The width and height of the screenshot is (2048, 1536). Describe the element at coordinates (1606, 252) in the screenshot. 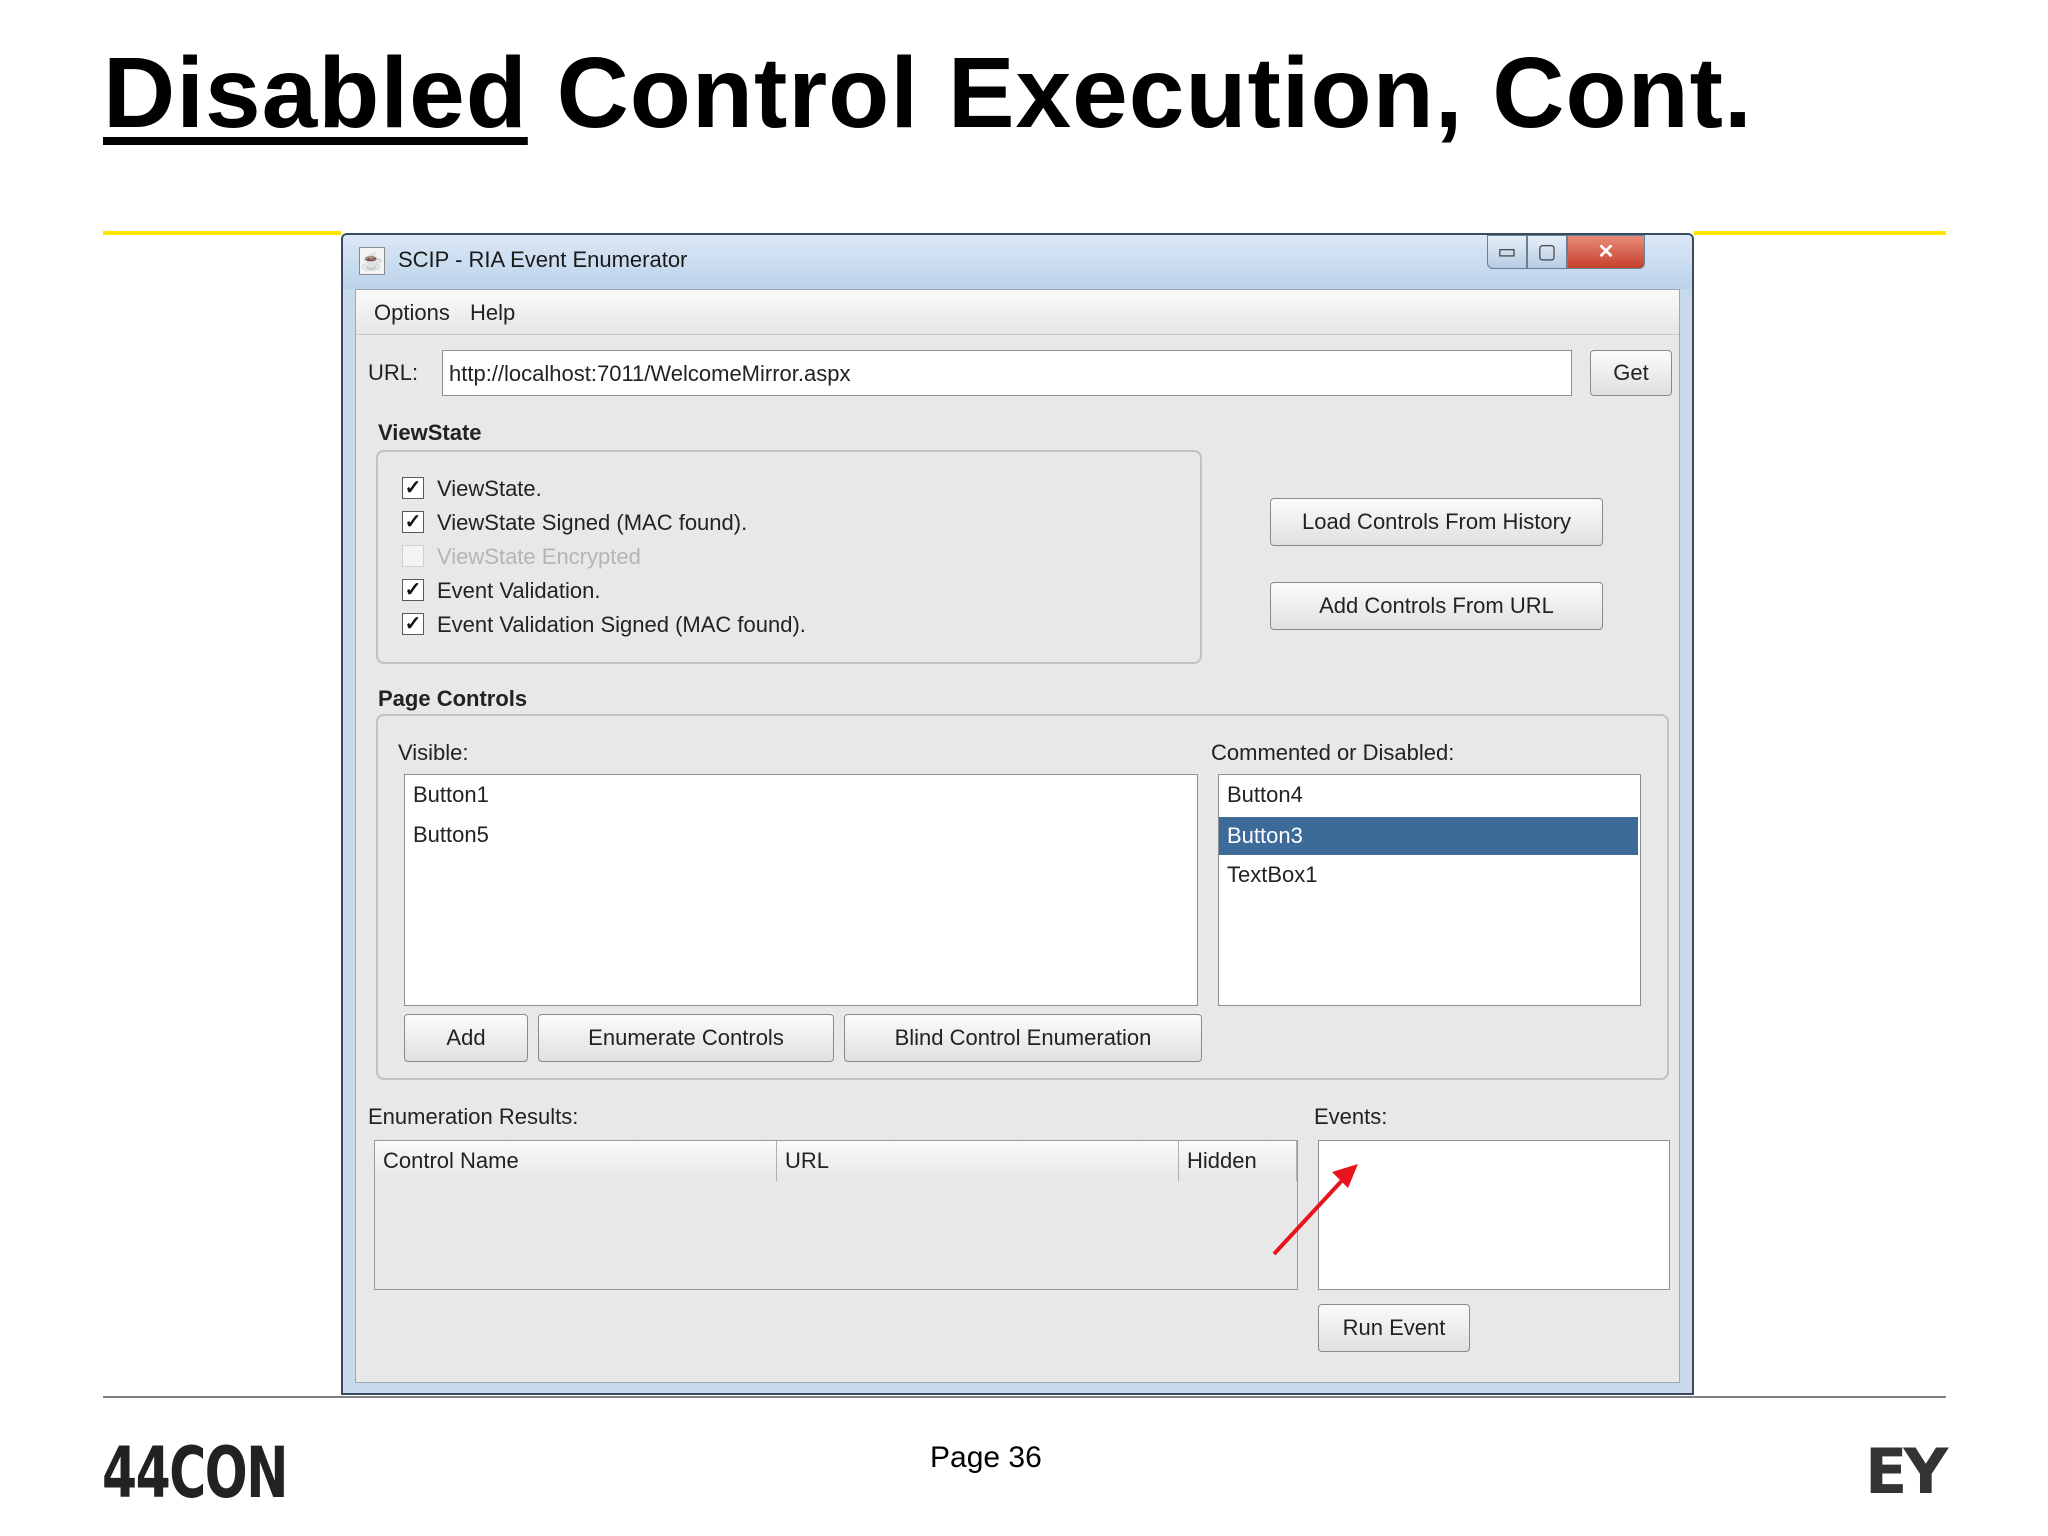

I see `close-button: ✕` at that location.